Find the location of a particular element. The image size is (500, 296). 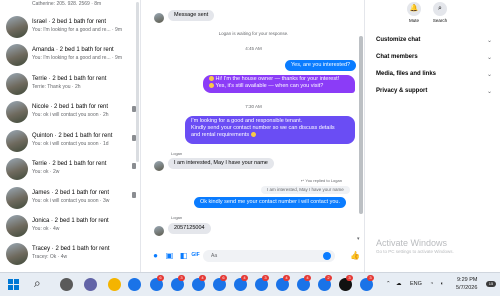

sidebar-scrollbar is located at coordinates (137, 82).